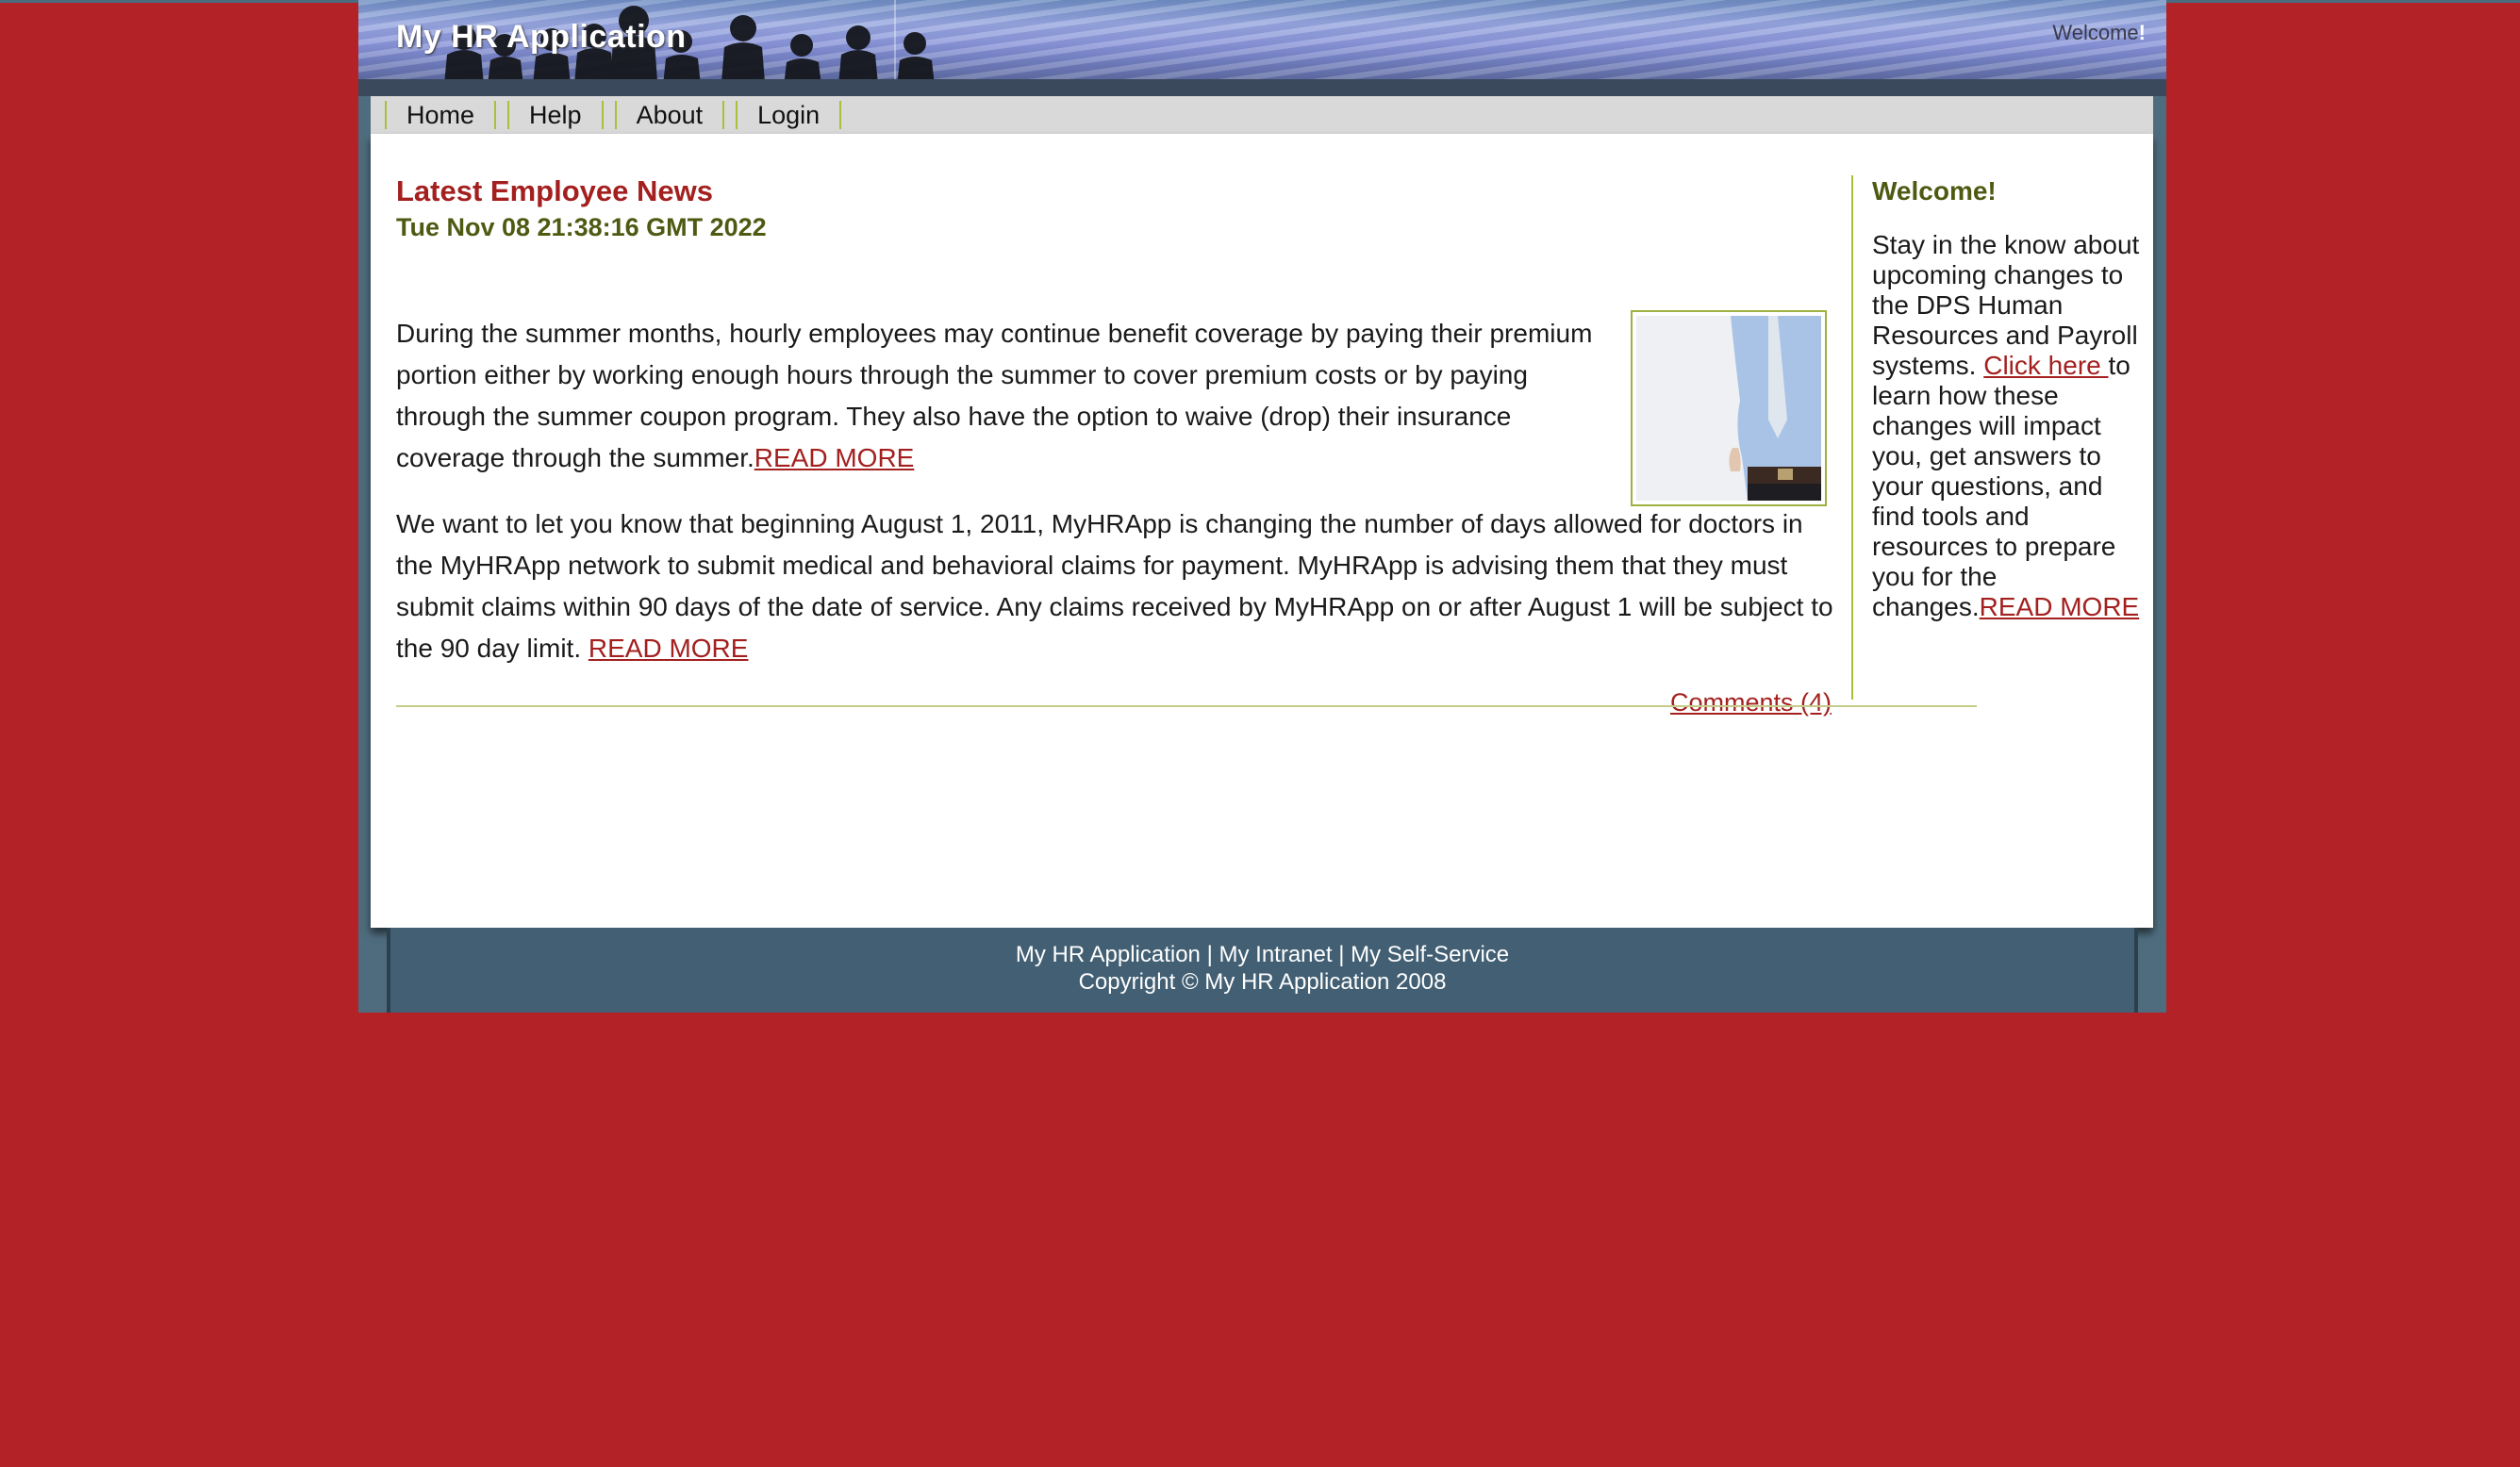 This screenshot has height=1467, width=2520. I want to click on businessman-image-icon, so click(1729, 409).